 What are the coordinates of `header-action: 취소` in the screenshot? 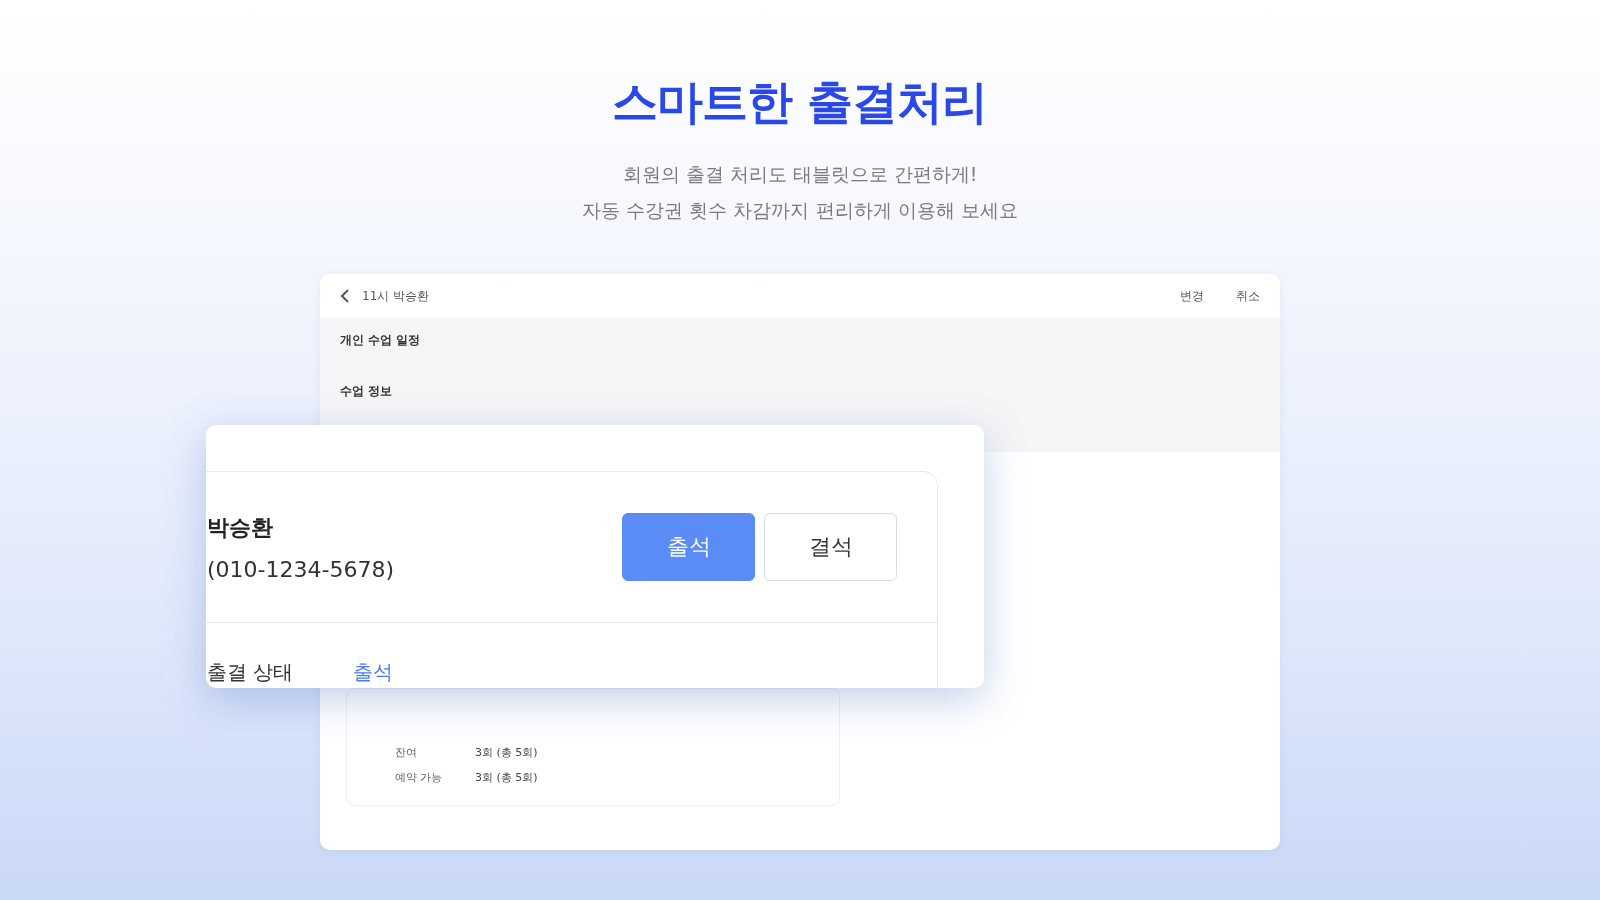 It's located at (1248, 296).